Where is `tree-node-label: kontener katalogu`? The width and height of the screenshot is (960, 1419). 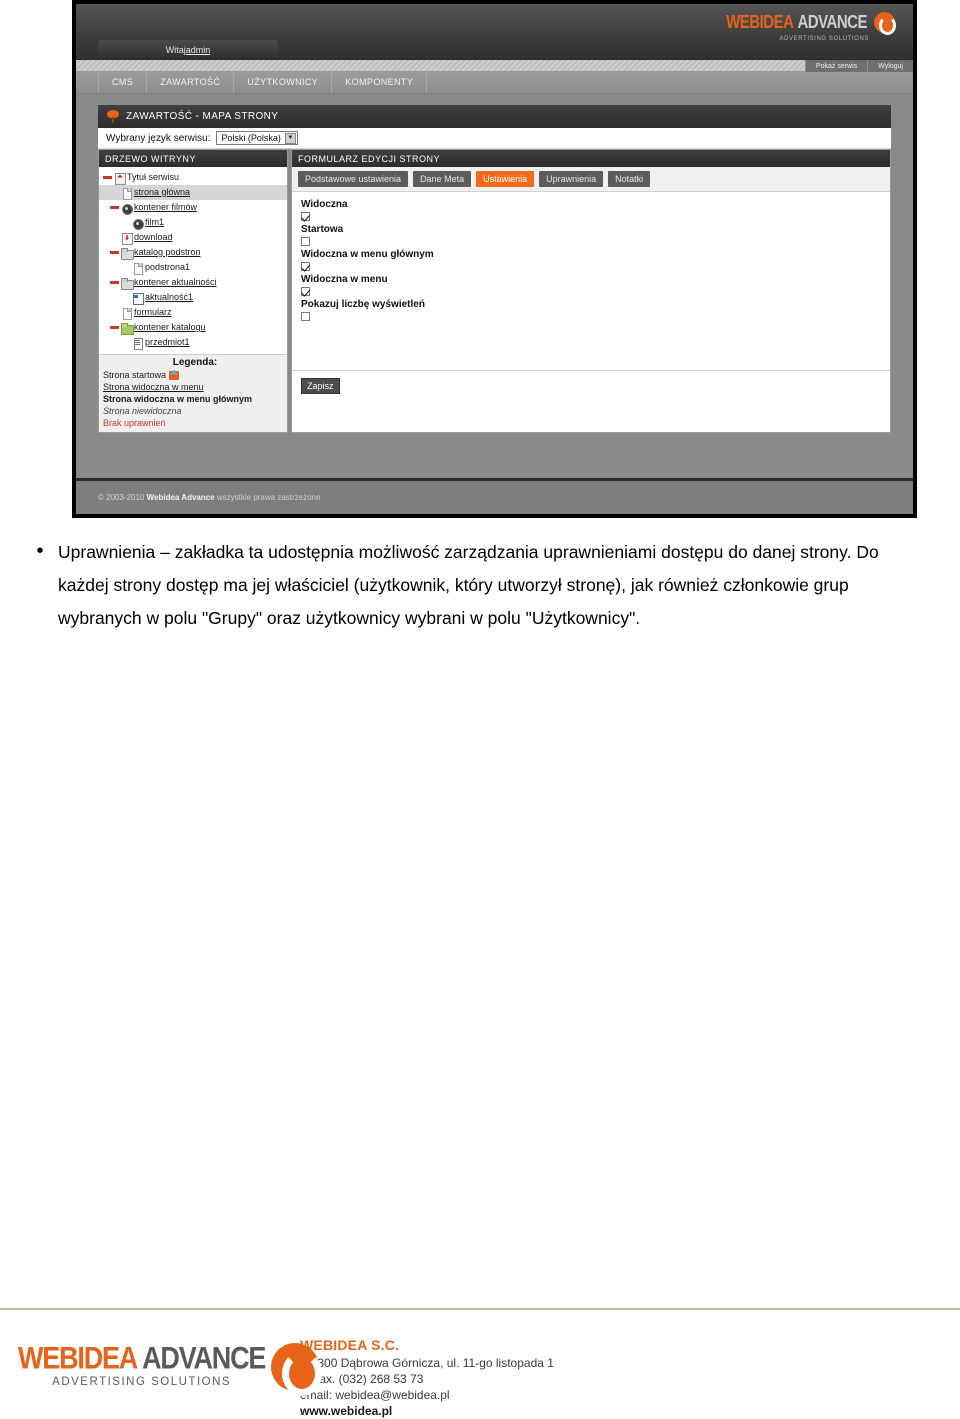
tree-node-label: kontener katalogu is located at coordinates (170, 327).